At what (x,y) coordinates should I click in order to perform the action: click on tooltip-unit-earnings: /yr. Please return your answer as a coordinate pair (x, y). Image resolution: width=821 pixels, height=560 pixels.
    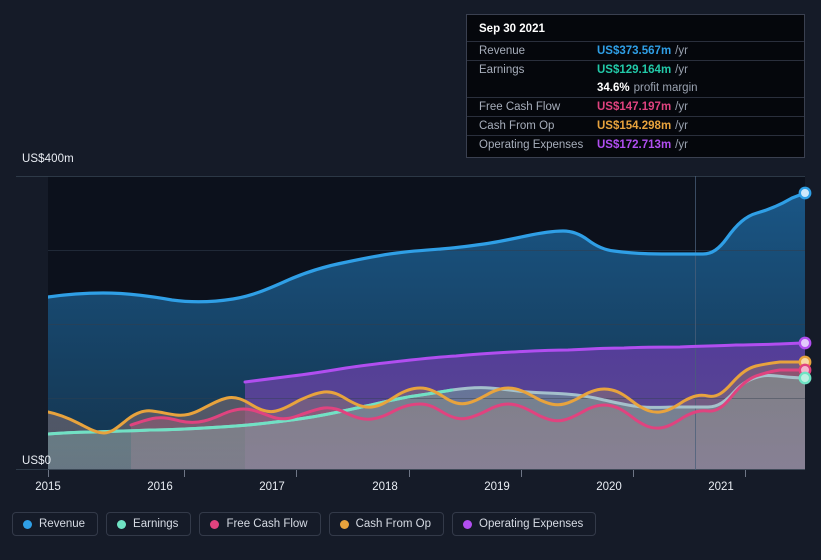
    Looking at the image, I should click on (681, 70).